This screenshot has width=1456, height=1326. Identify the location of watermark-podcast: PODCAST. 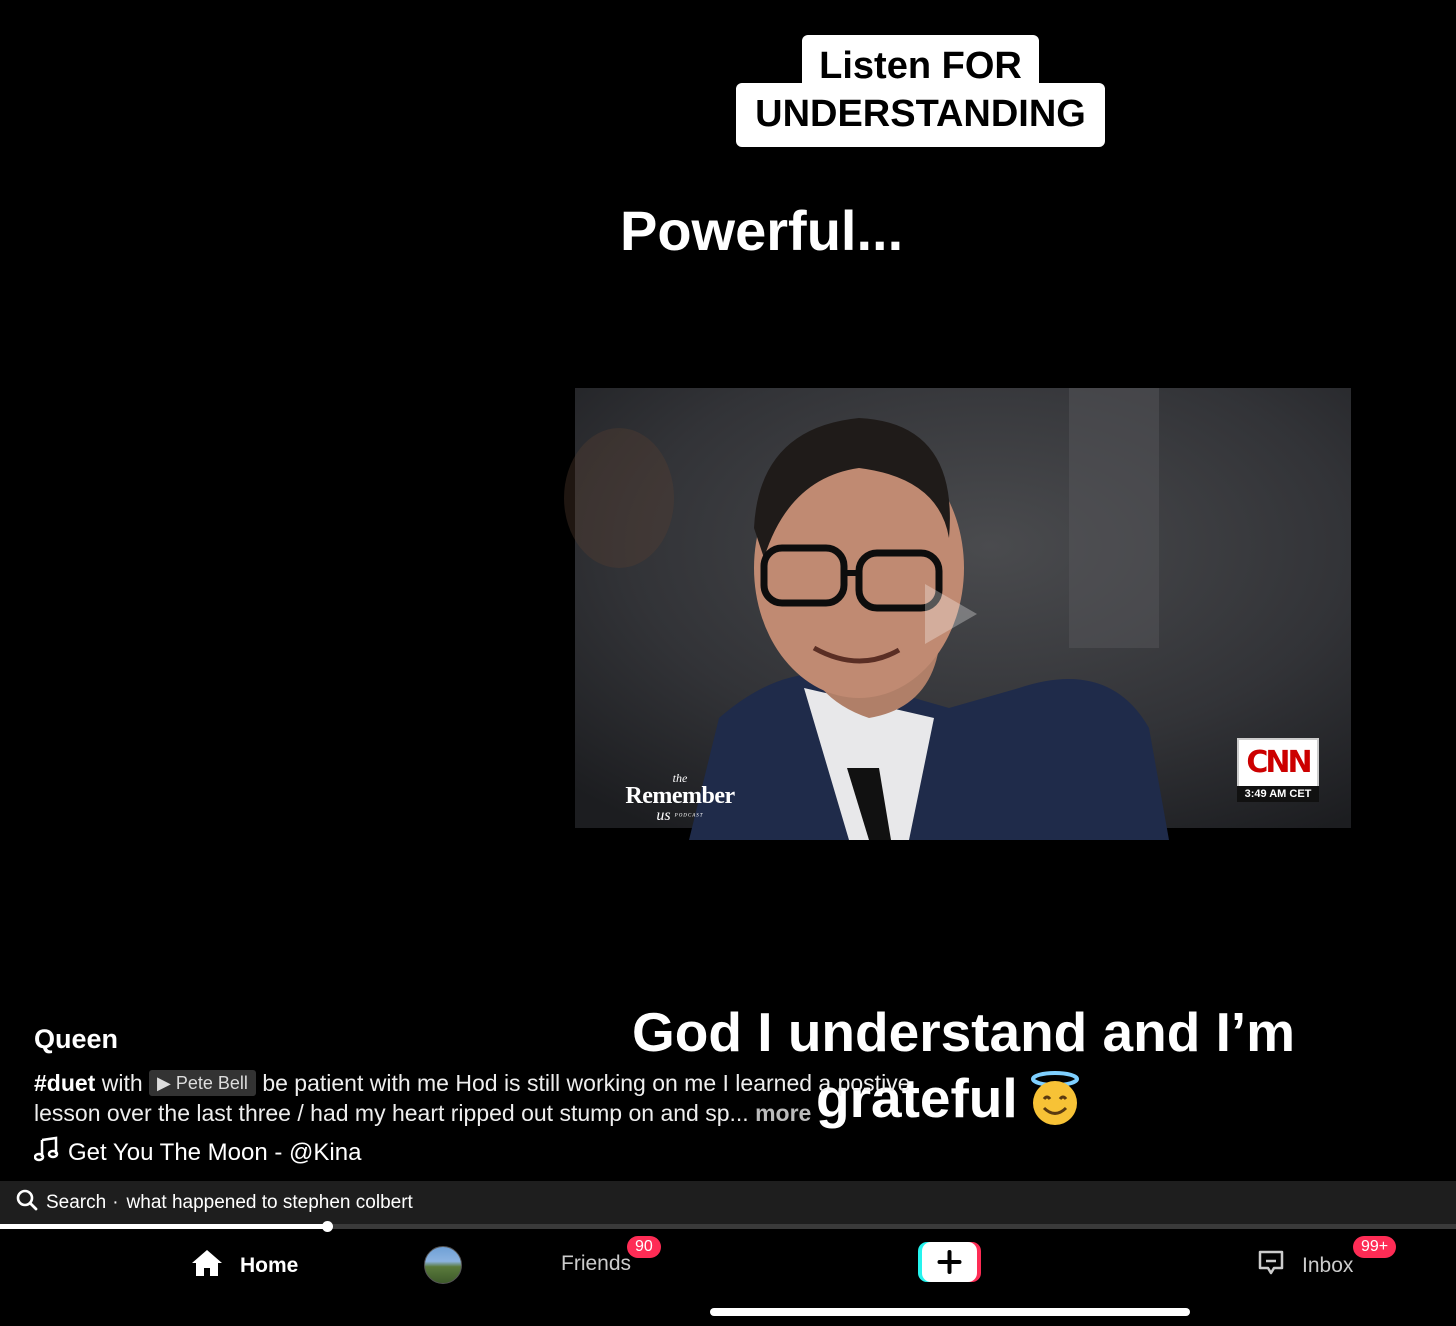
(689, 816).